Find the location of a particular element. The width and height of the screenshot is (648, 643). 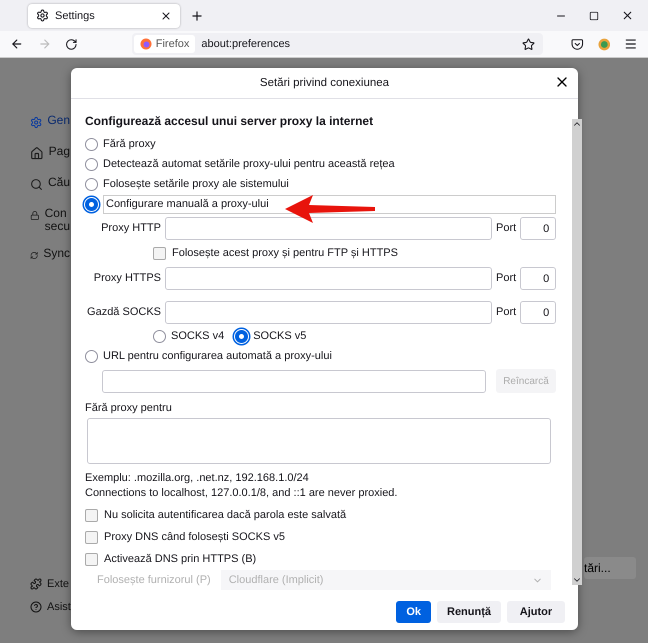

sidebar-link: Asist is located at coordinates (50, 607).